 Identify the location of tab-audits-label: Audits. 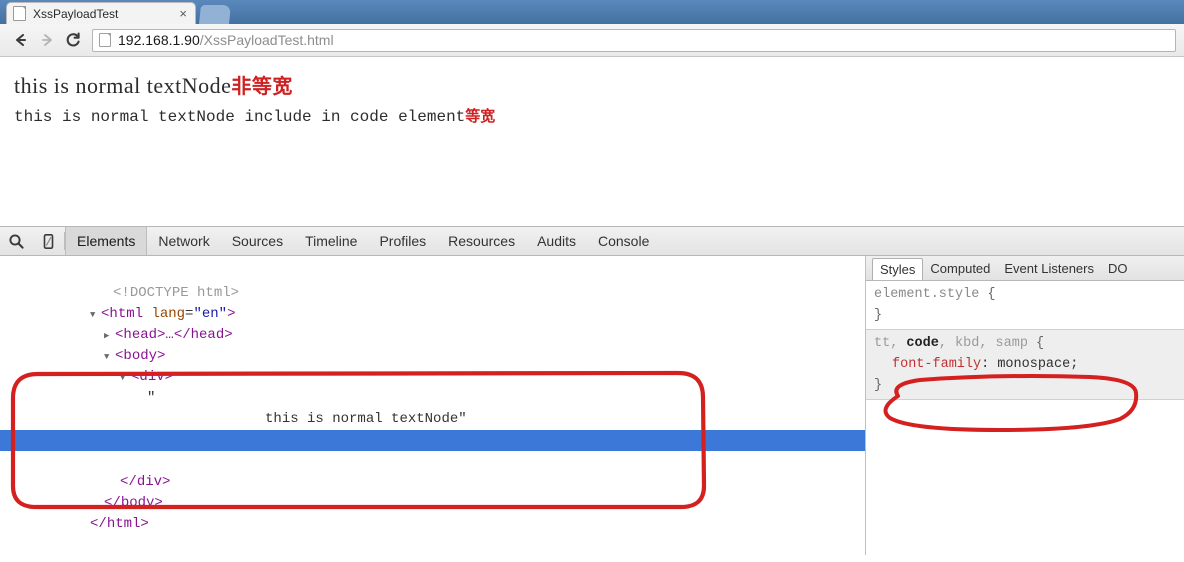
(556, 241).